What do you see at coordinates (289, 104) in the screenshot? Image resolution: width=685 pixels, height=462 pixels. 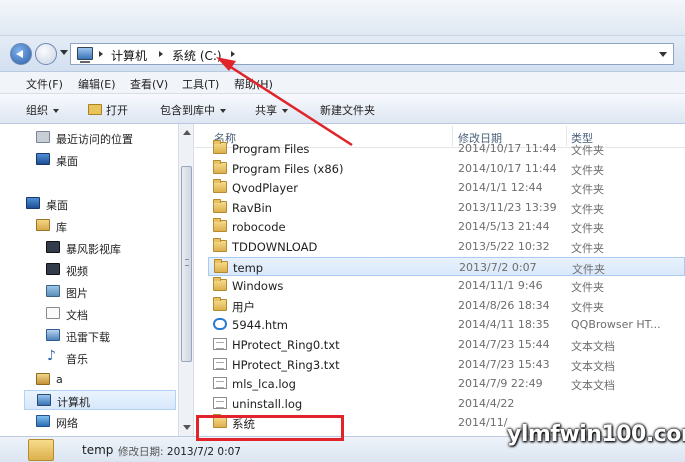 I see `annotation-arrow-line` at bounding box center [289, 104].